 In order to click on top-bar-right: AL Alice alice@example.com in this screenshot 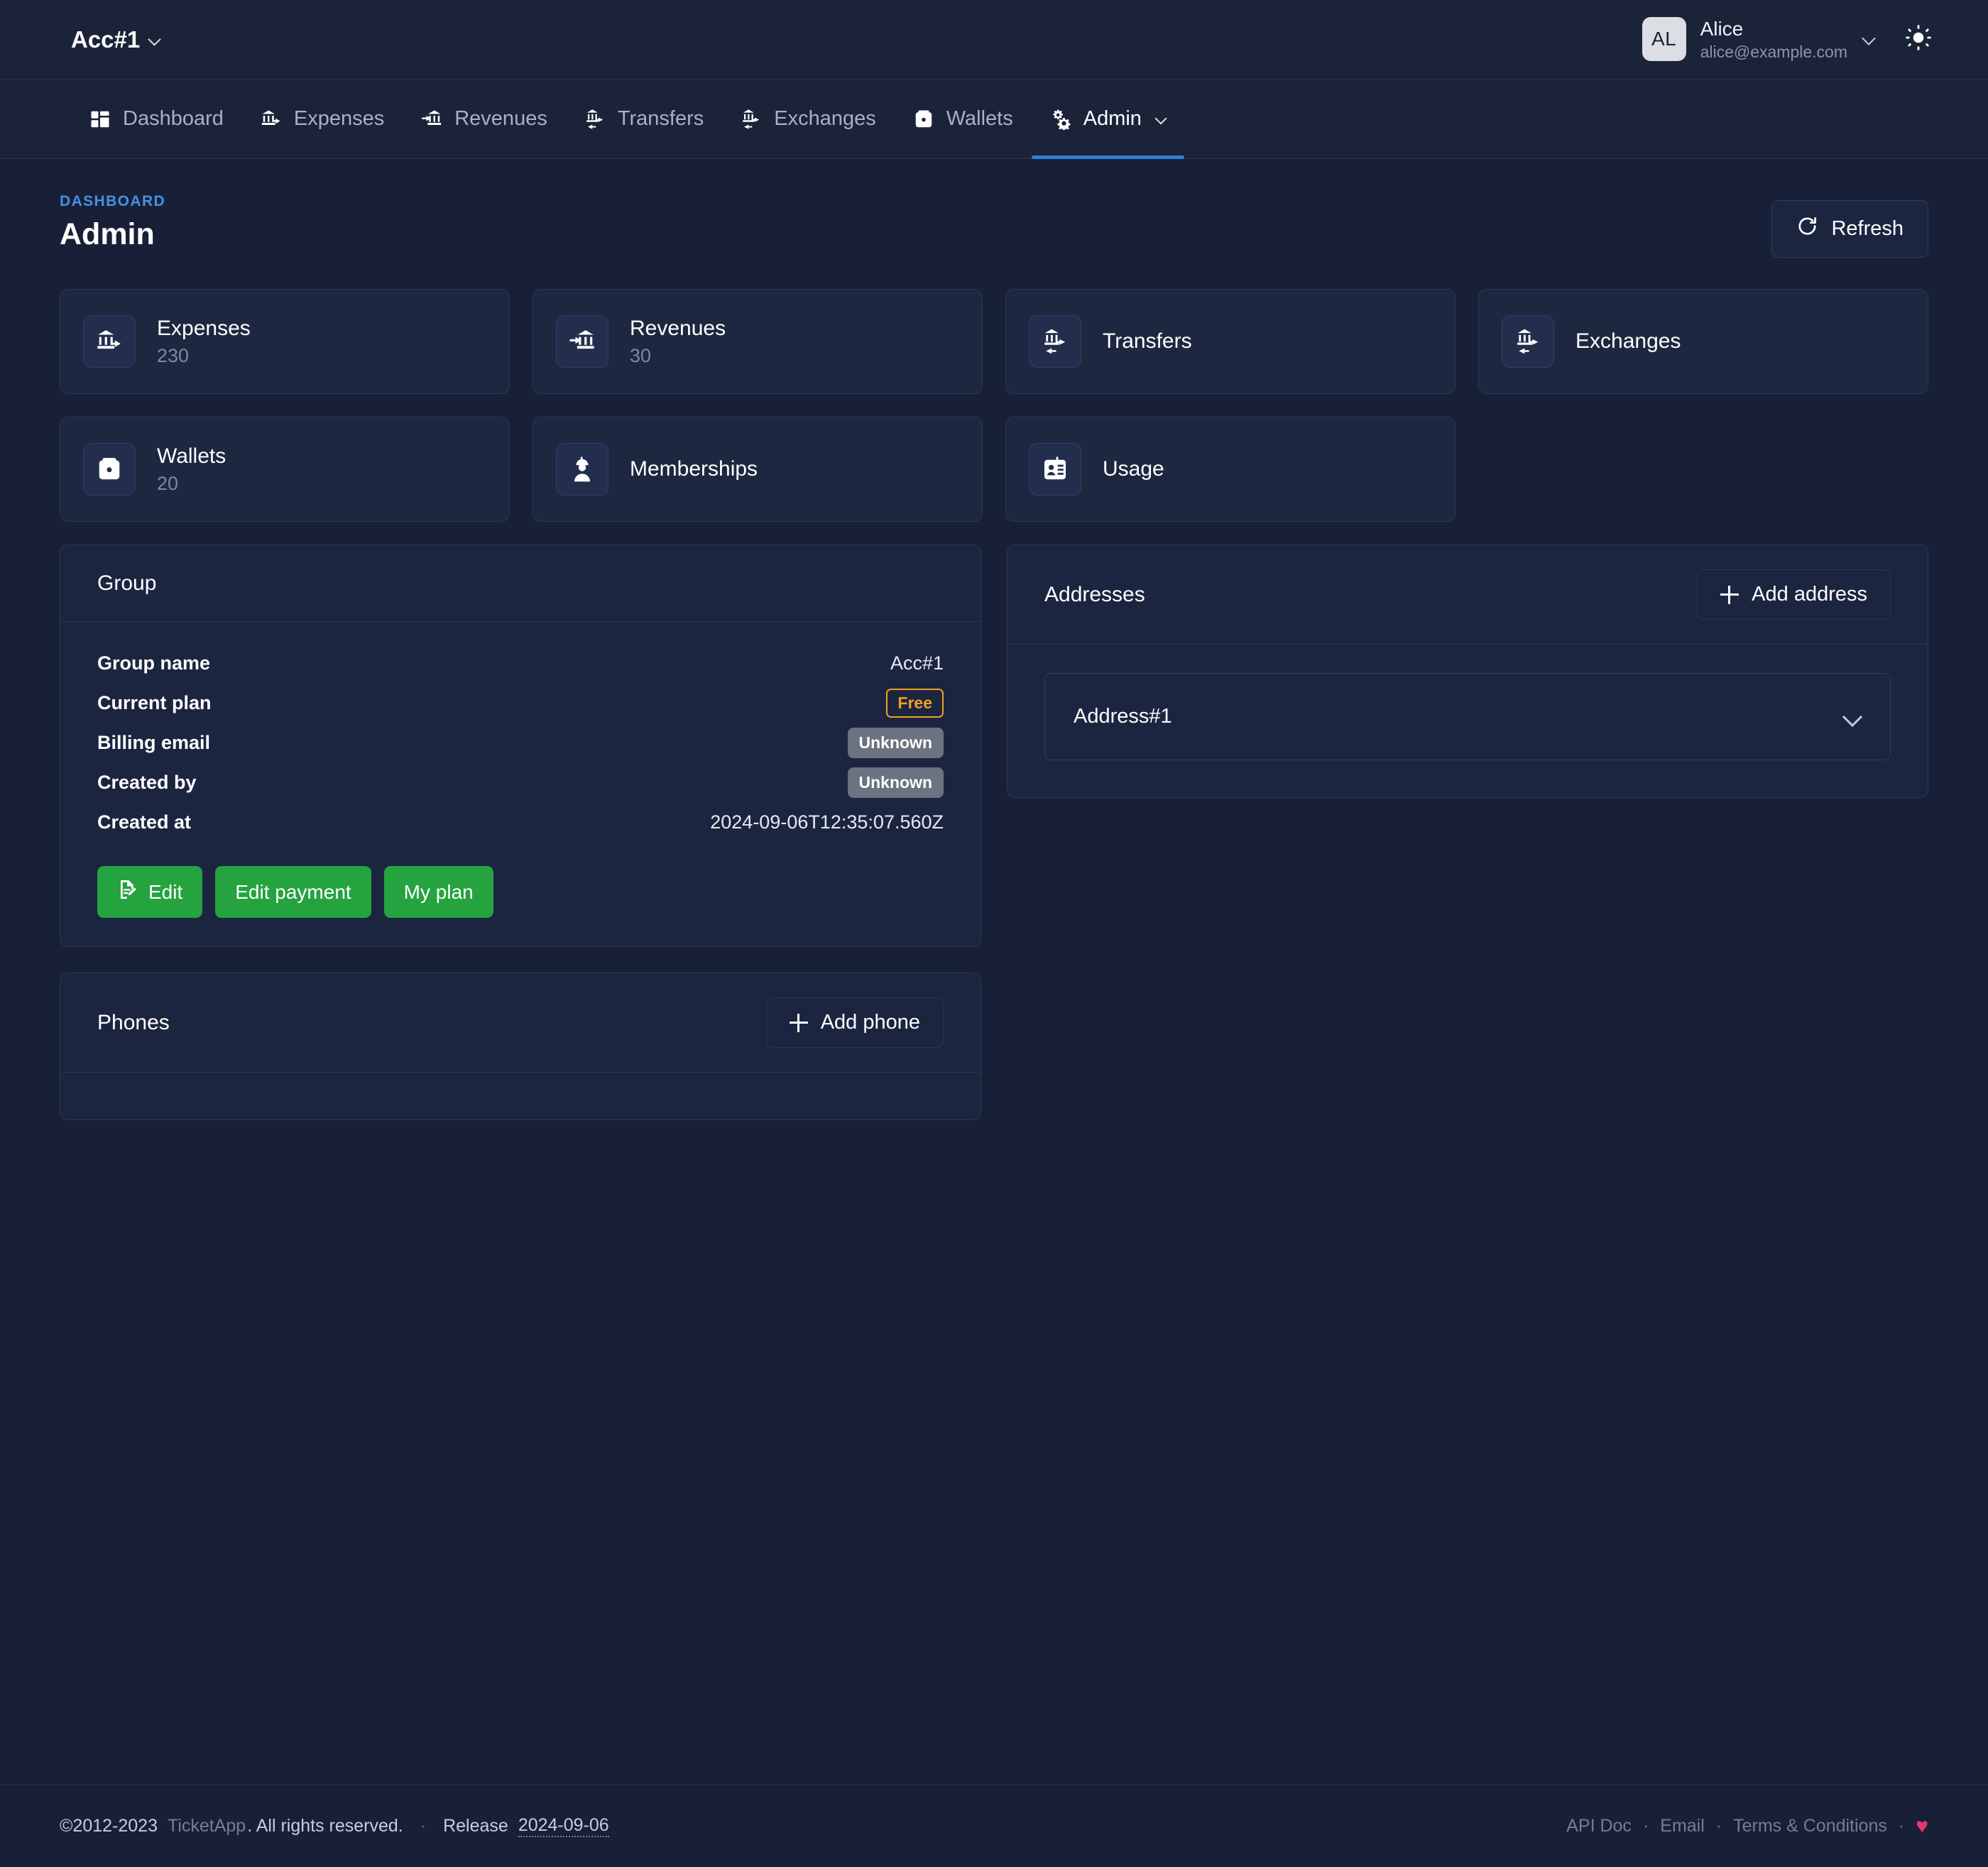, I will do `click(1789, 39)`.